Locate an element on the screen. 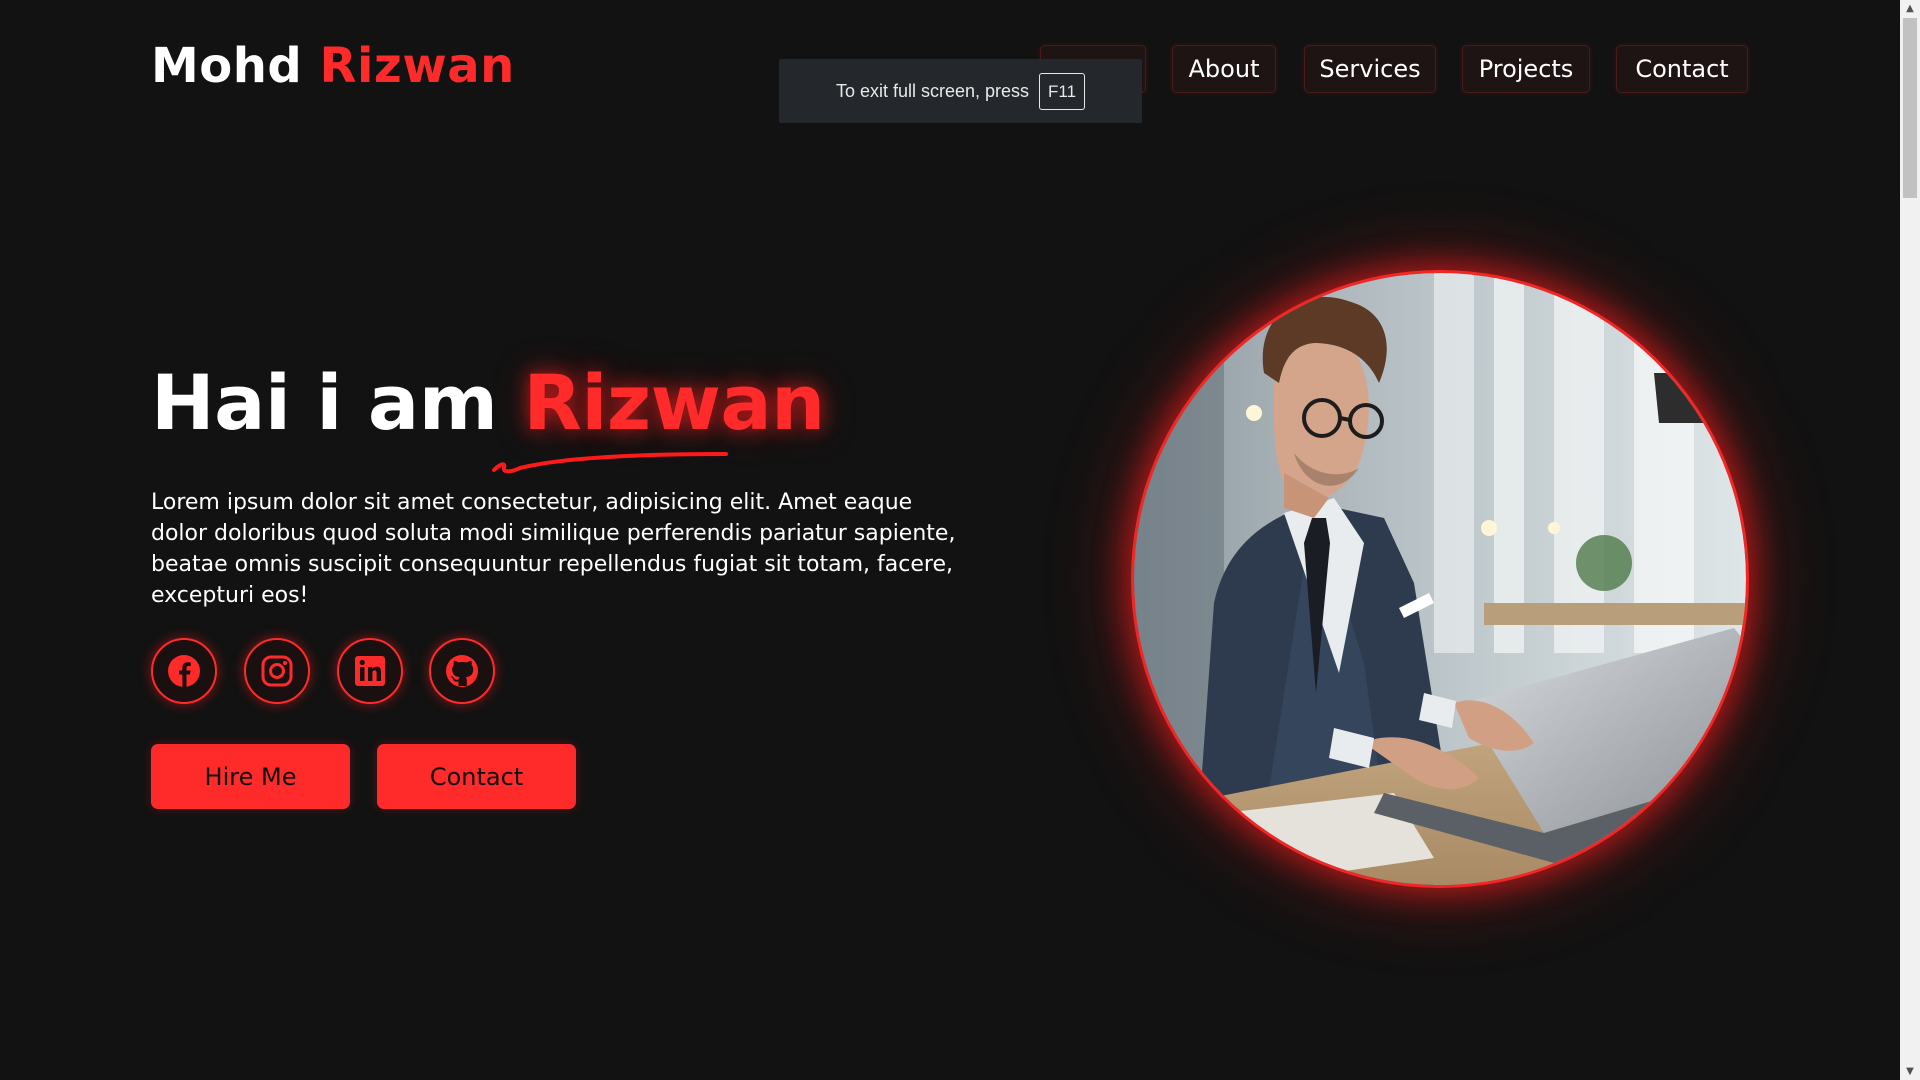  facebook-link is located at coordinates (184, 671).